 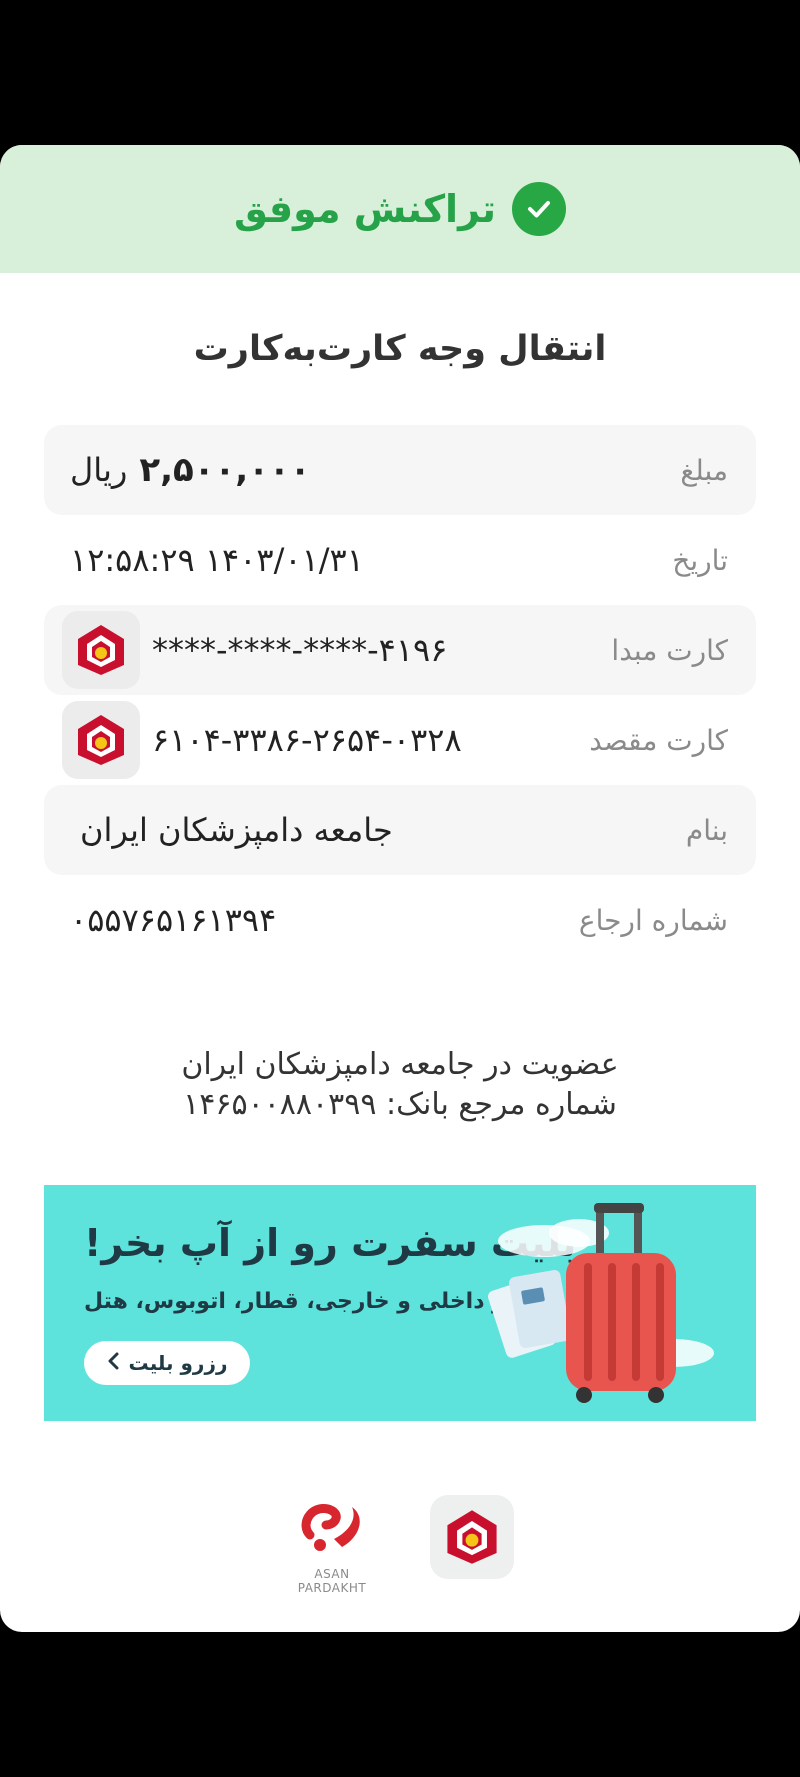 What do you see at coordinates (653, 920) in the screenshot?
I see `ref-label: شماره ارجاع` at bounding box center [653, 920].